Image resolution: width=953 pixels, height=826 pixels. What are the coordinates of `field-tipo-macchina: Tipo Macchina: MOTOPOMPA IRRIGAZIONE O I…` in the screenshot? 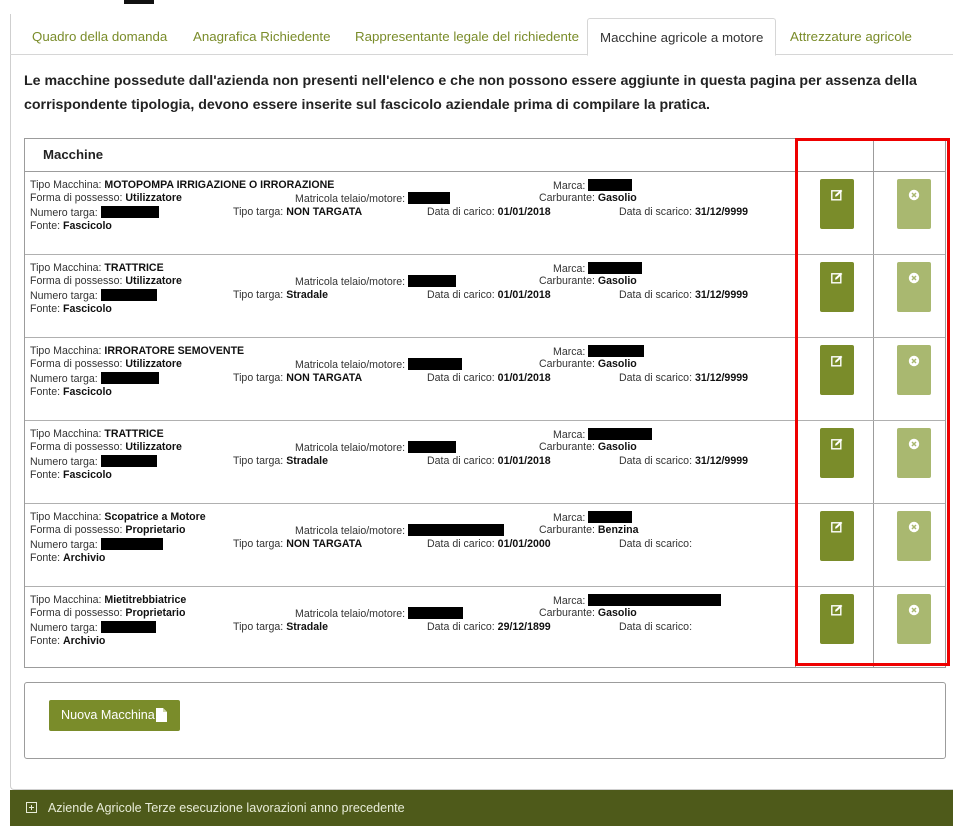 It's located at (182, 185).